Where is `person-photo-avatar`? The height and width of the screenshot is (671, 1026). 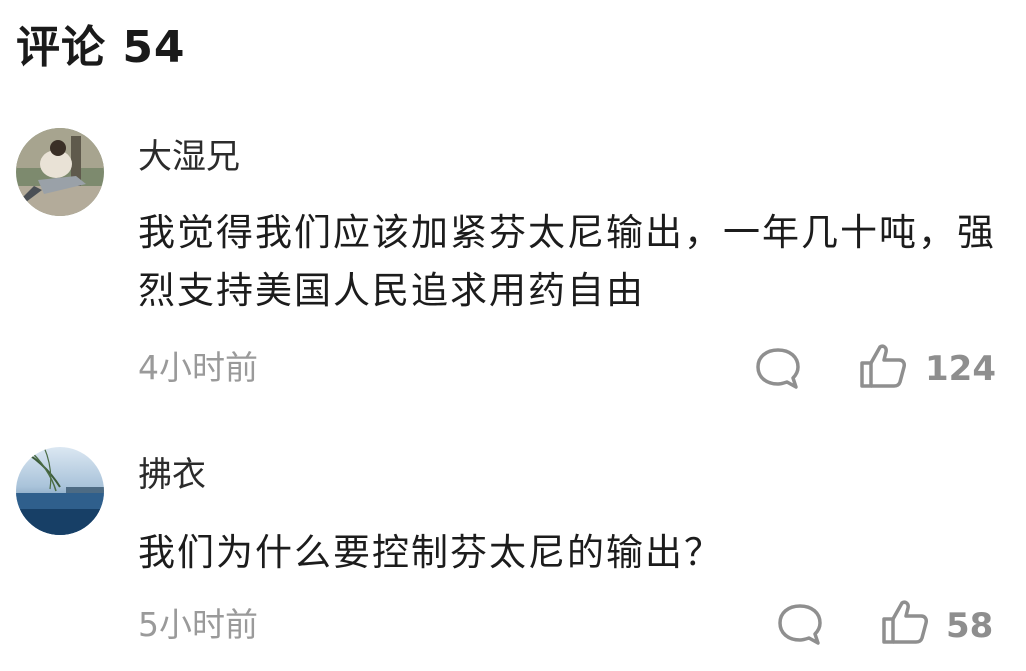 person-photo-avatar is located at coordinates (60, 172).